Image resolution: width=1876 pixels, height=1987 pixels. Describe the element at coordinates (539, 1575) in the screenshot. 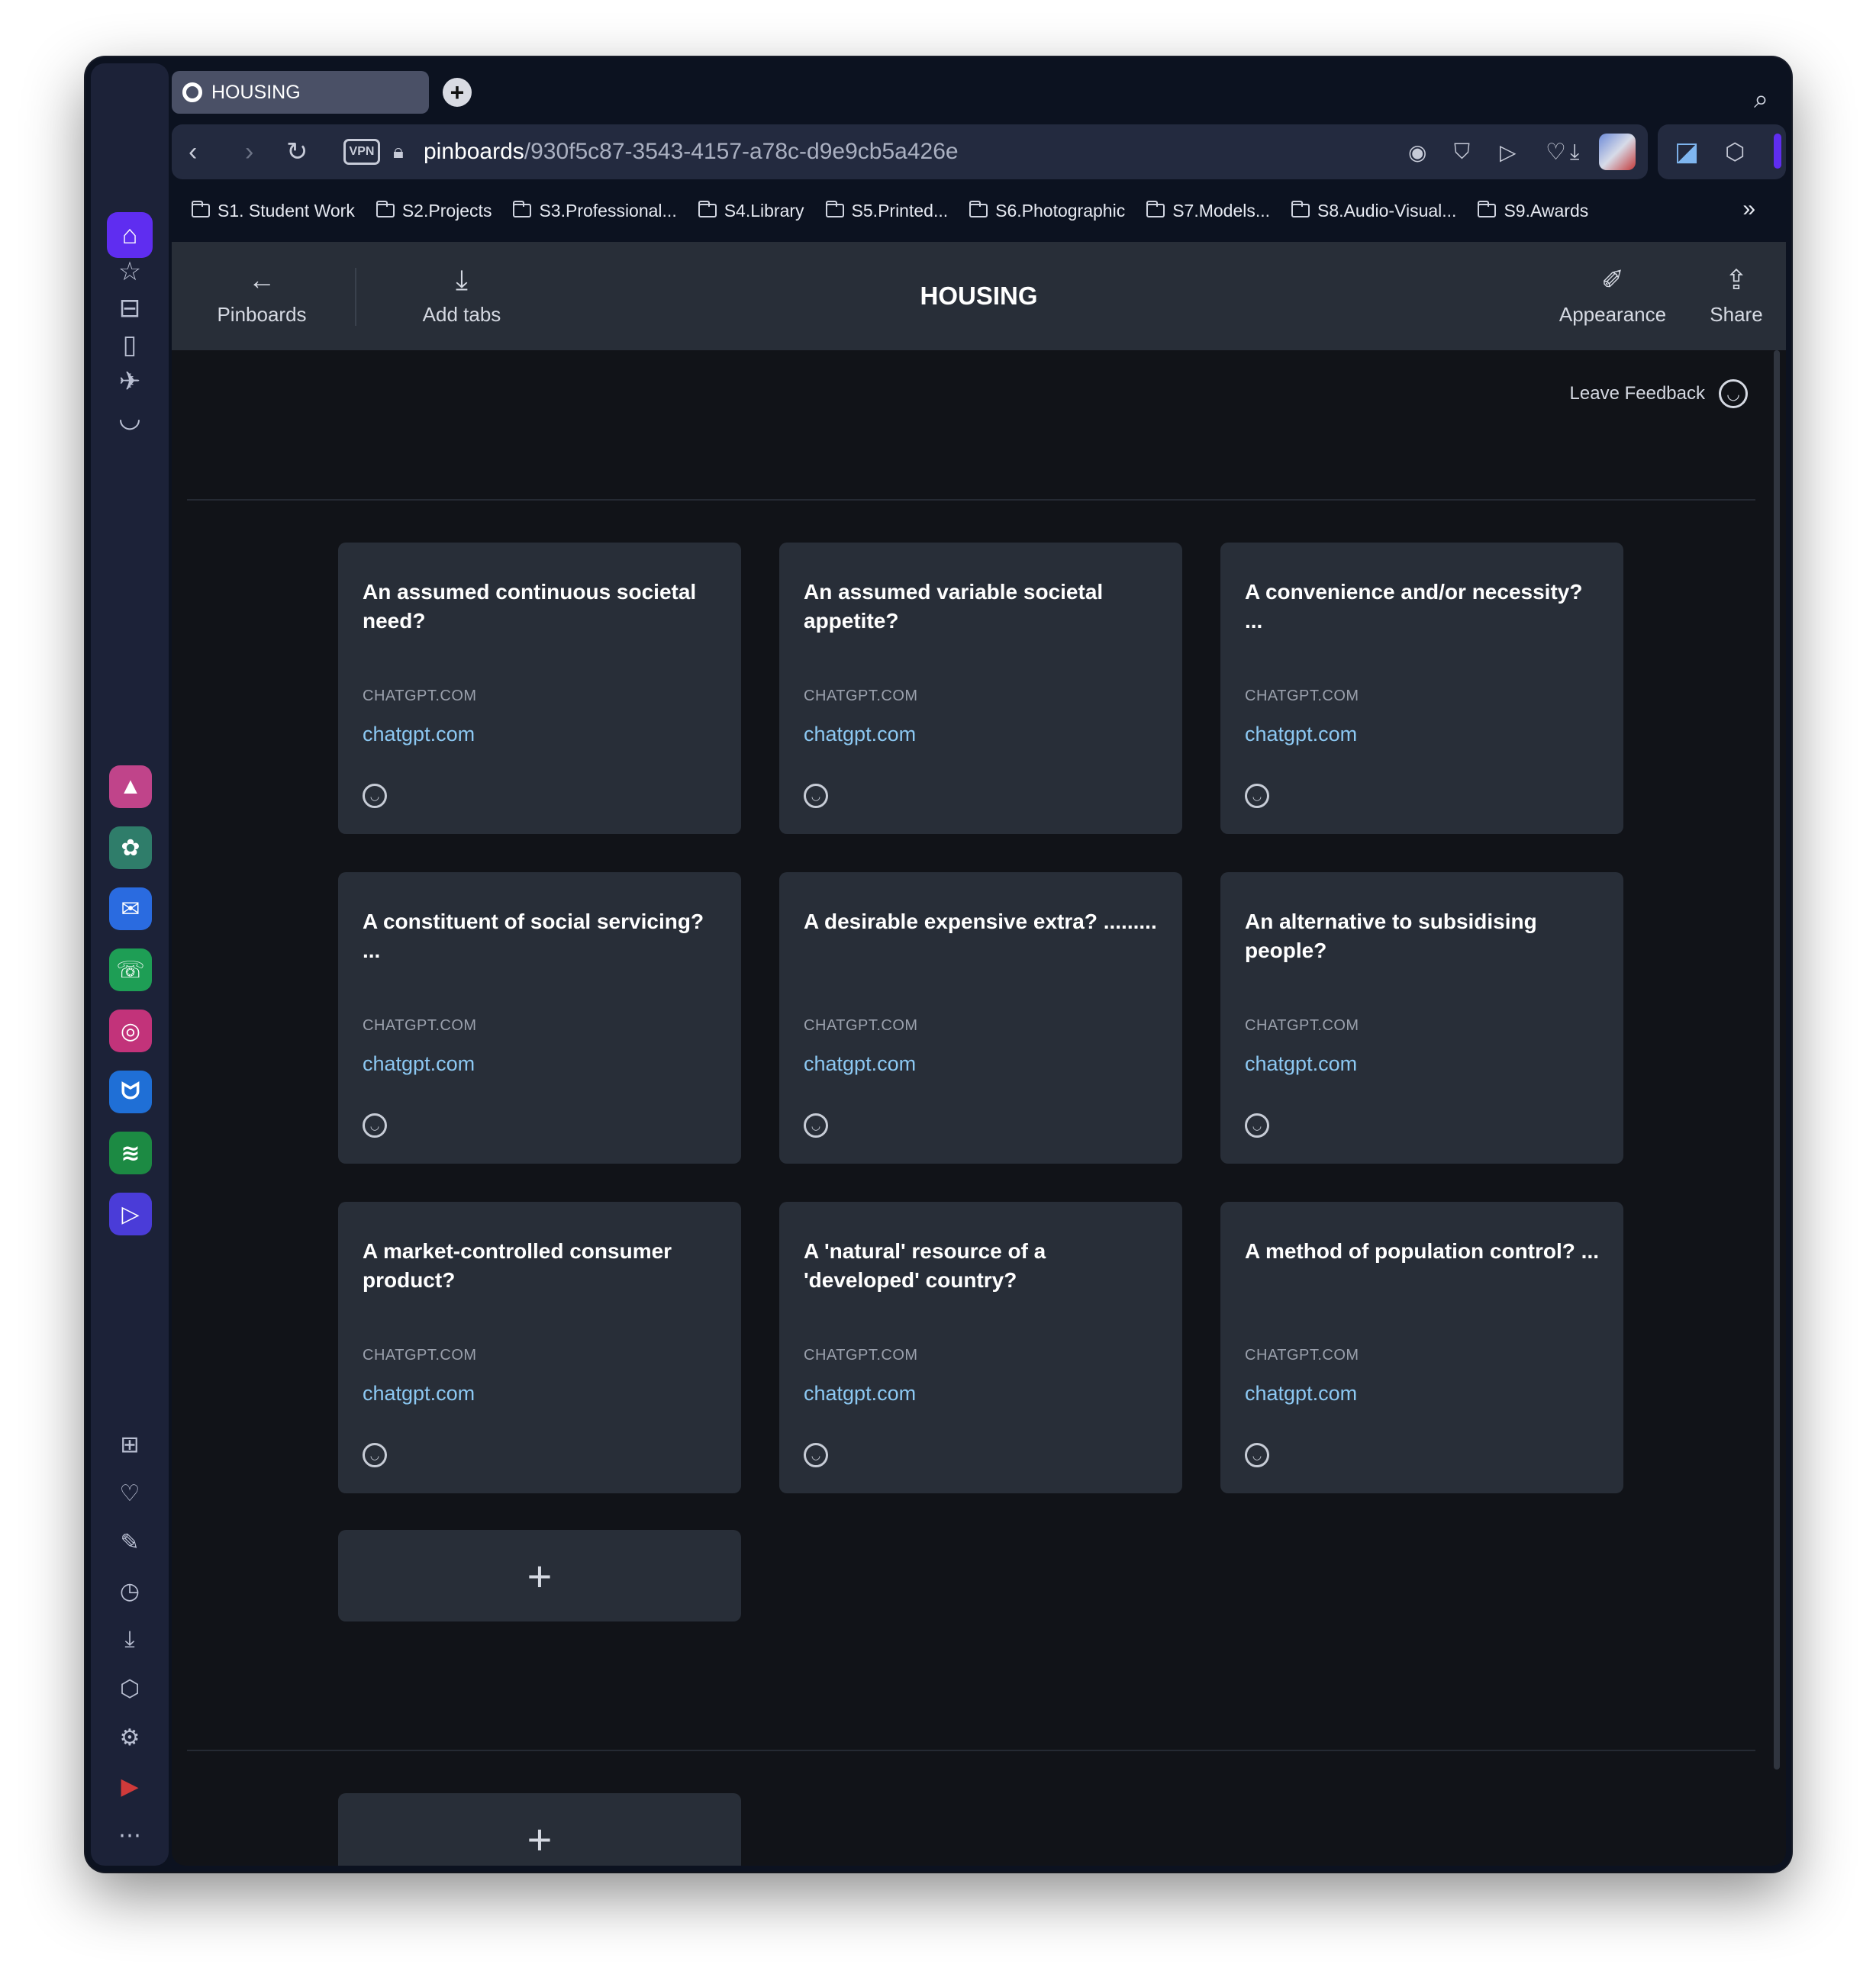

I see `add-card-button: +` at that location.